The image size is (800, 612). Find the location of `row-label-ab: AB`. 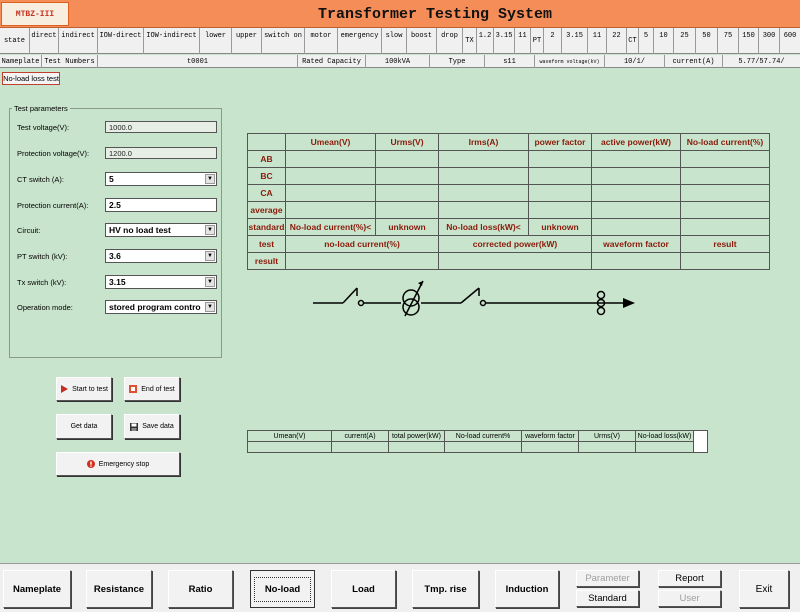

row-label-ab: AB is located at coordinates (266, 159).